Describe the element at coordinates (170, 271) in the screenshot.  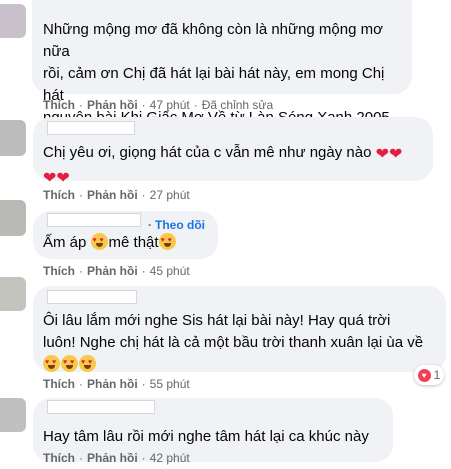
I see `comment-time: 45 phút` at that location.